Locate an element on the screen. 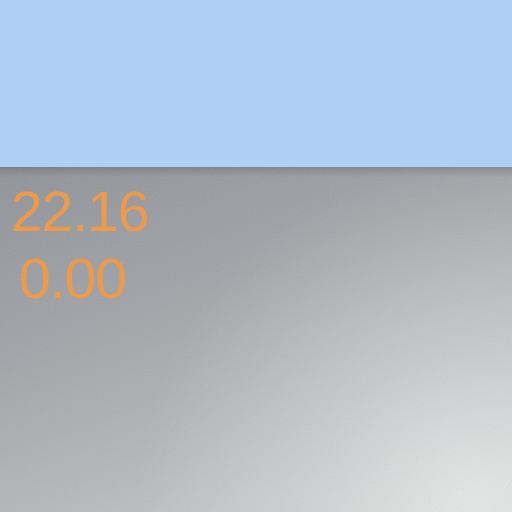  readout-value-1: 22.16 is located at coordinates (80, 212).